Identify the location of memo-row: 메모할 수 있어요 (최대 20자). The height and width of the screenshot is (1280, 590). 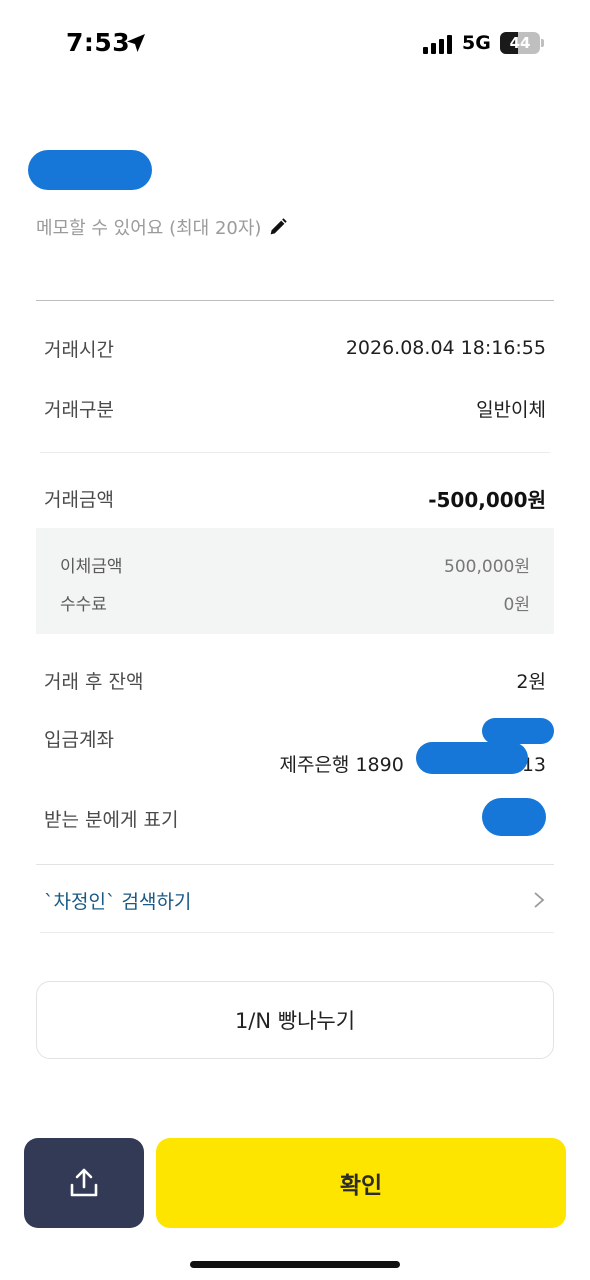
(162, 227).